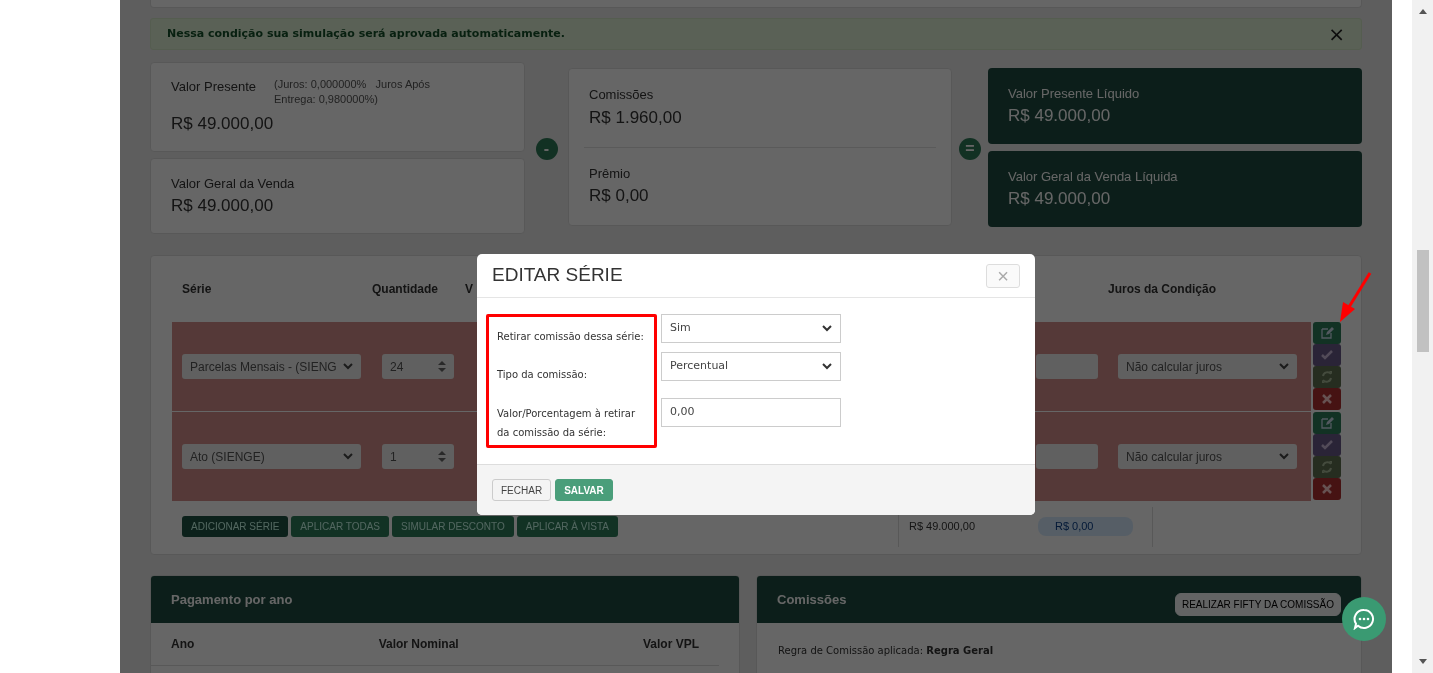 Image resolution: width=1433 pixels, height=673 pixels. I want to click on action-button: APLICAR À VISTA, so click(567, 526).